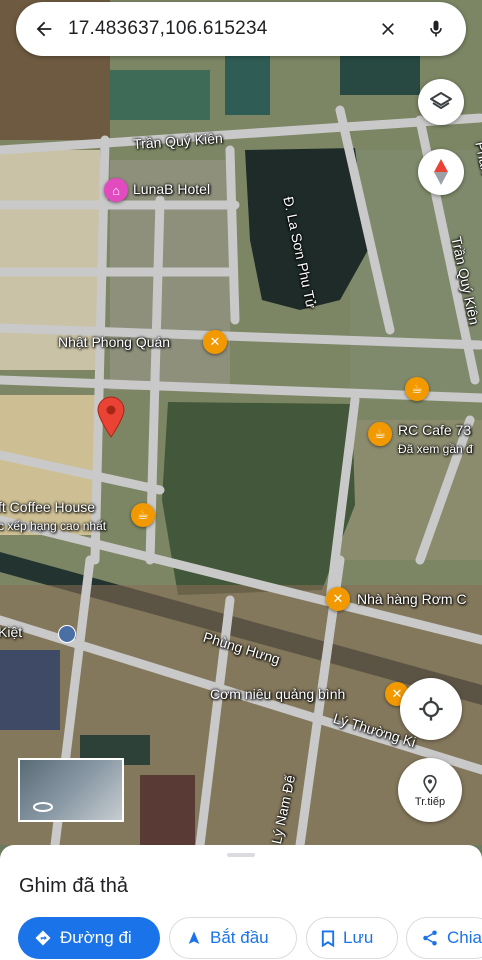  What do you see at coordinates (444, 938) in the screenshot?
I see `share-button: Chia` at bounding box center [444, 938].